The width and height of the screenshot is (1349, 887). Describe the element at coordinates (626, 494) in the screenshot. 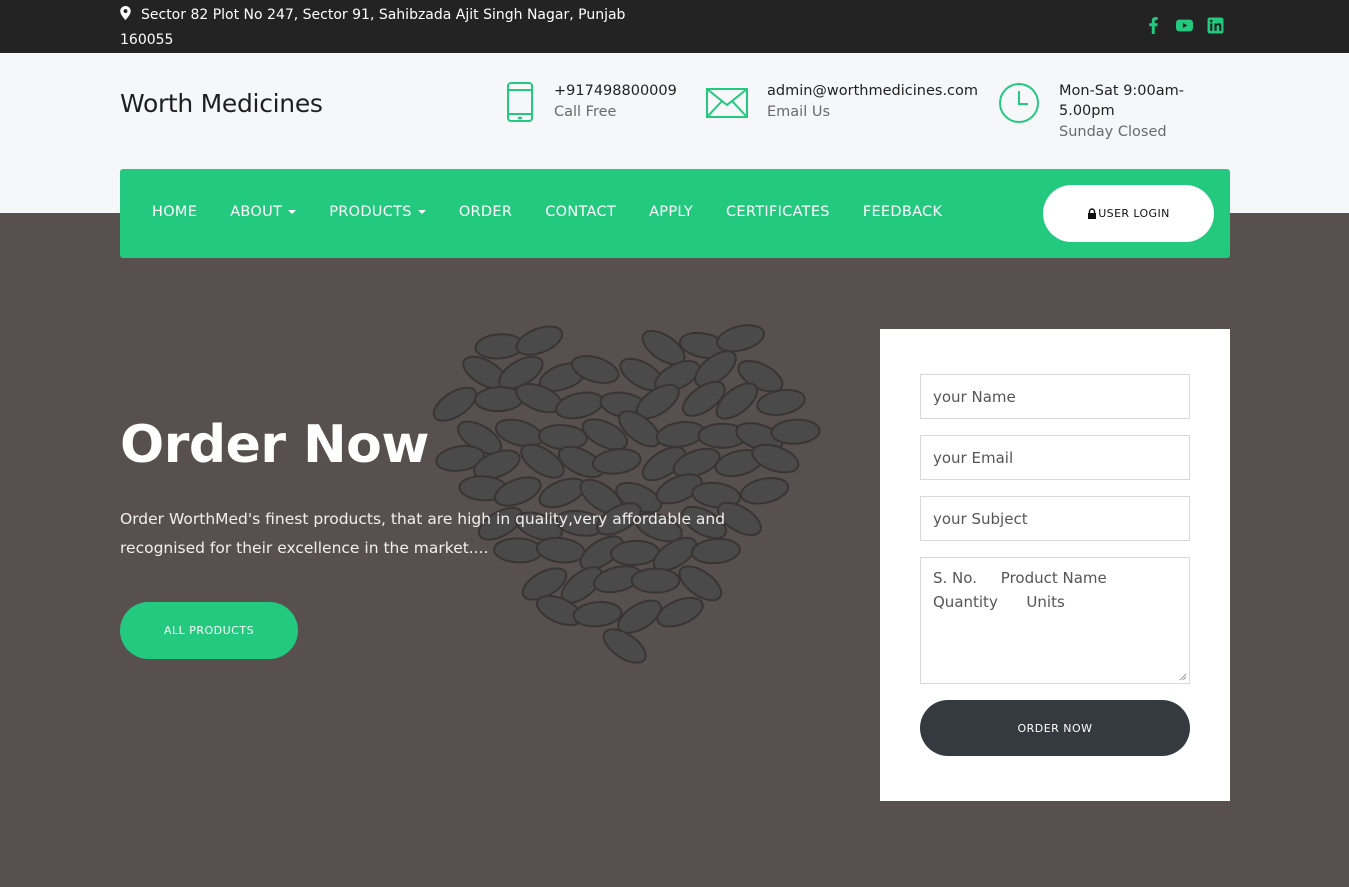

I see `pills-heart-image` at that location.